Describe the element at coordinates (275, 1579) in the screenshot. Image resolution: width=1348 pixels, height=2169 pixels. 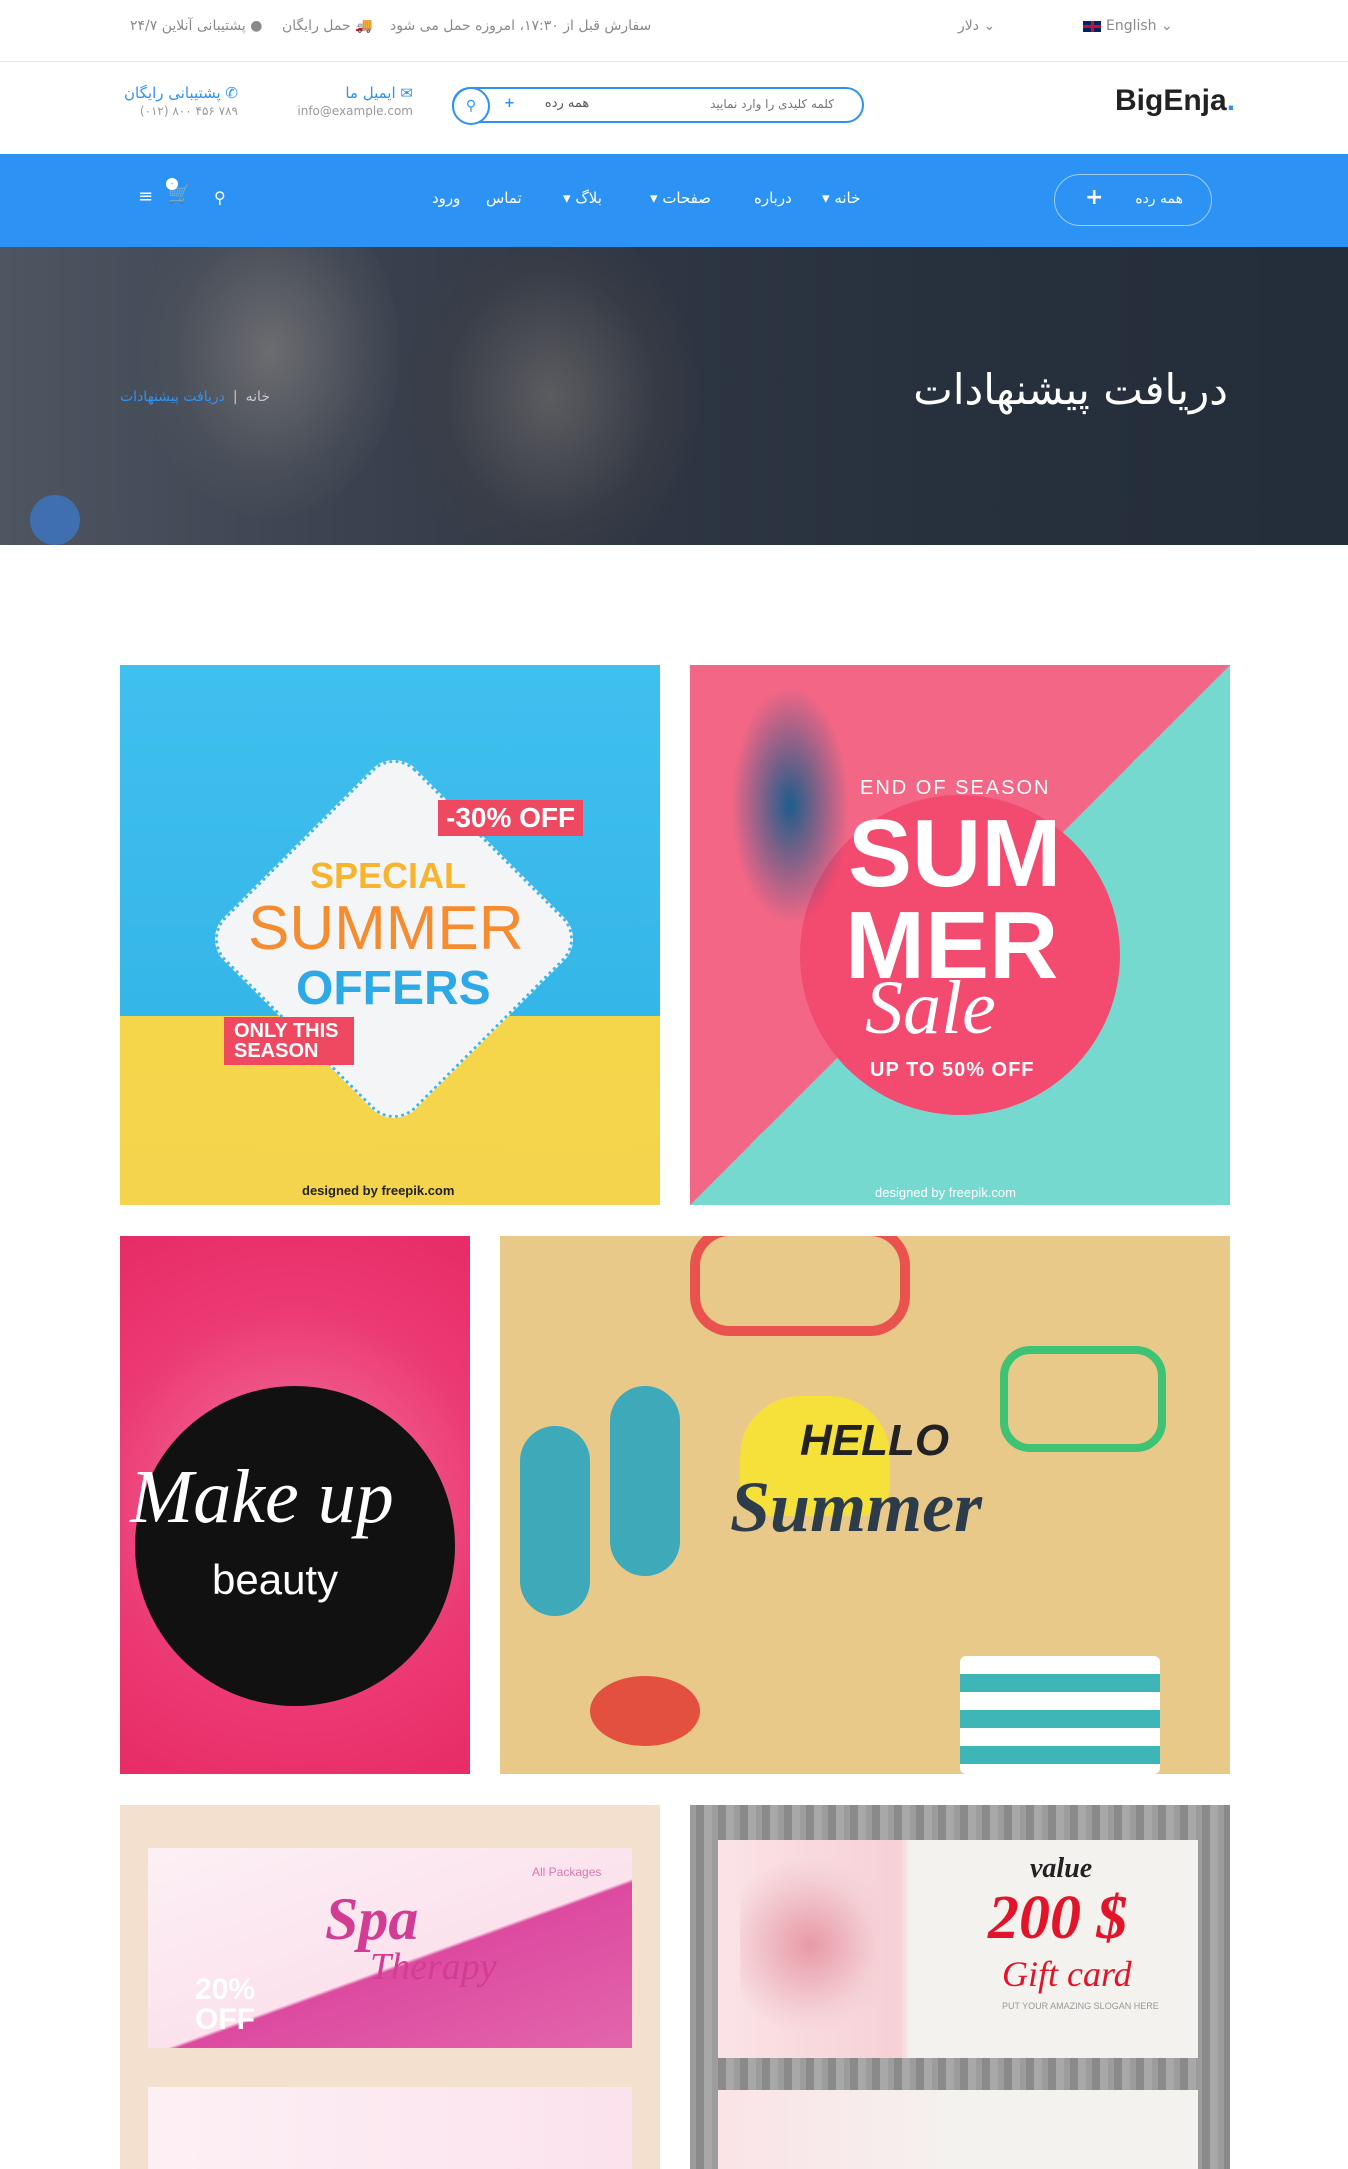
I see `offer-line: beauty` at that location.